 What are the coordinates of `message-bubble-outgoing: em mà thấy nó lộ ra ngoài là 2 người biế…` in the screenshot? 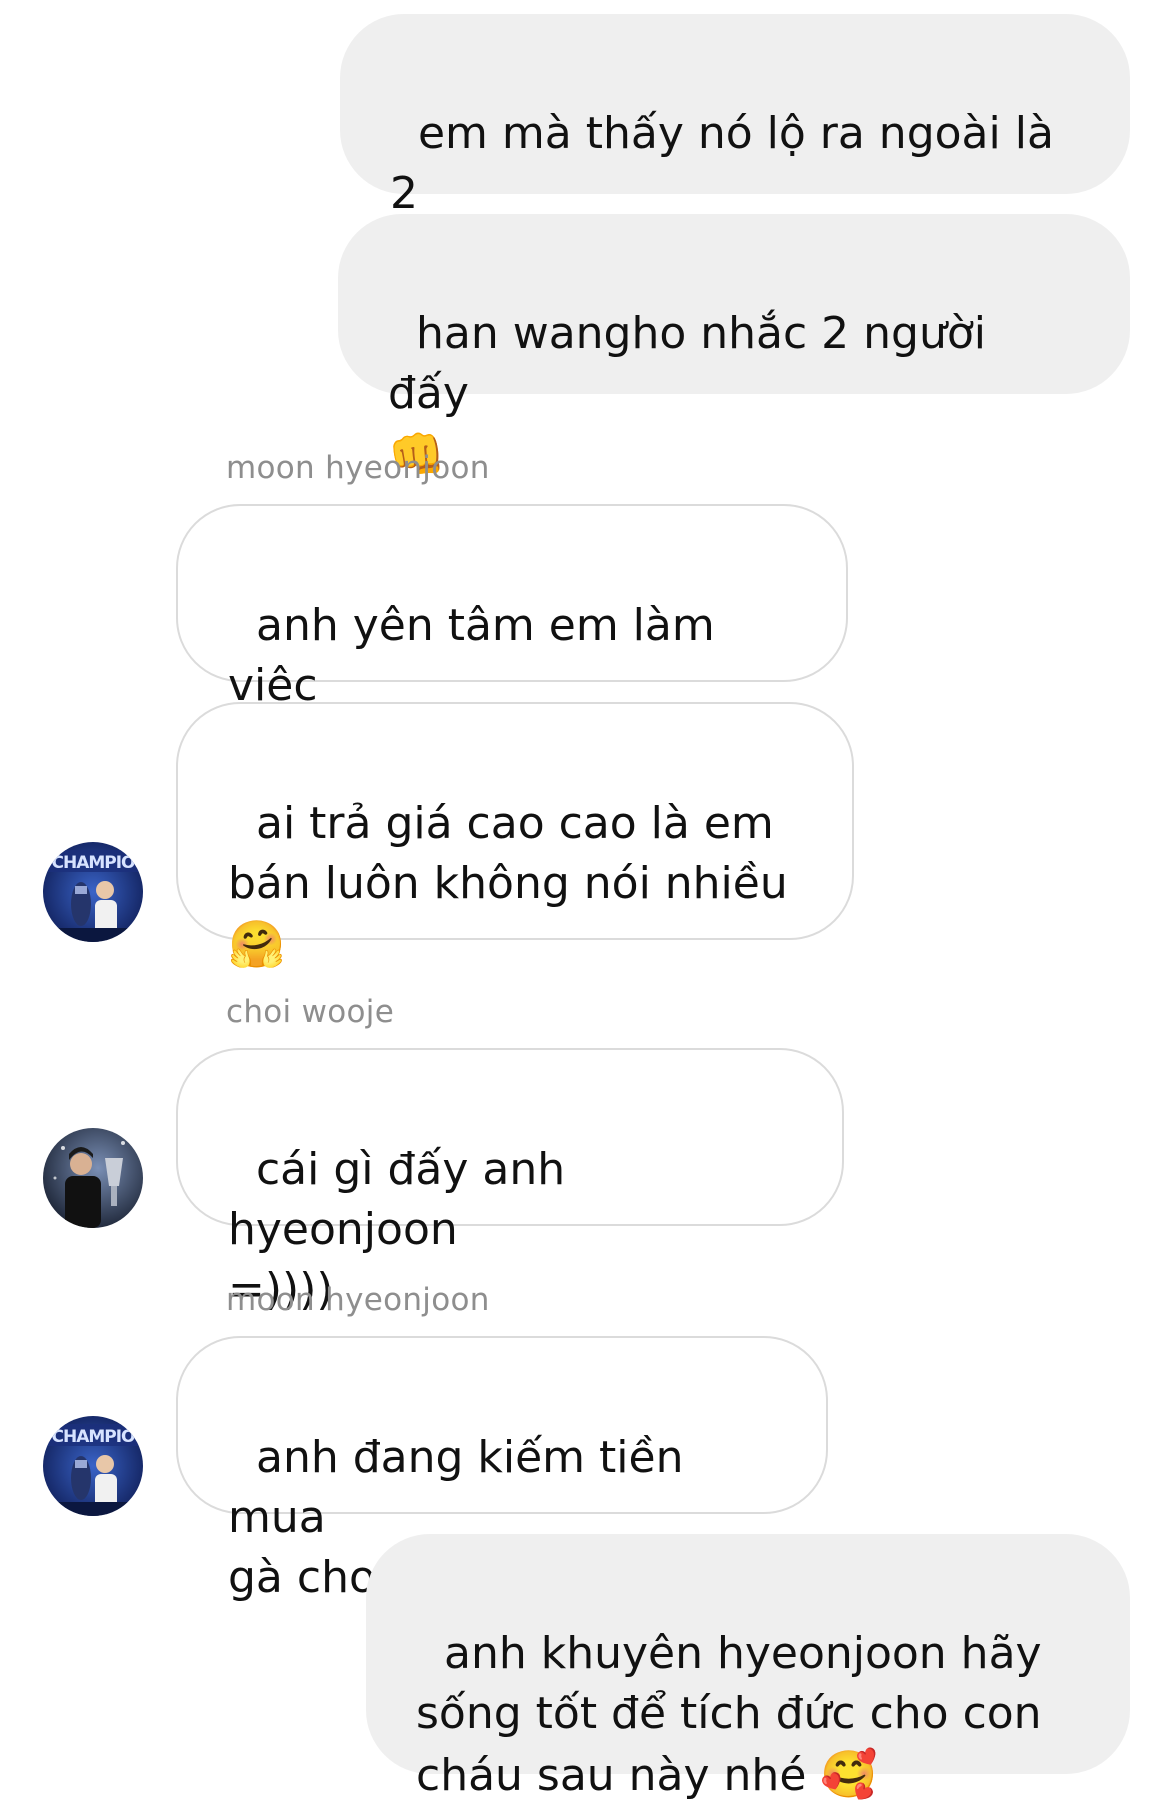 It's located at (735, 146).